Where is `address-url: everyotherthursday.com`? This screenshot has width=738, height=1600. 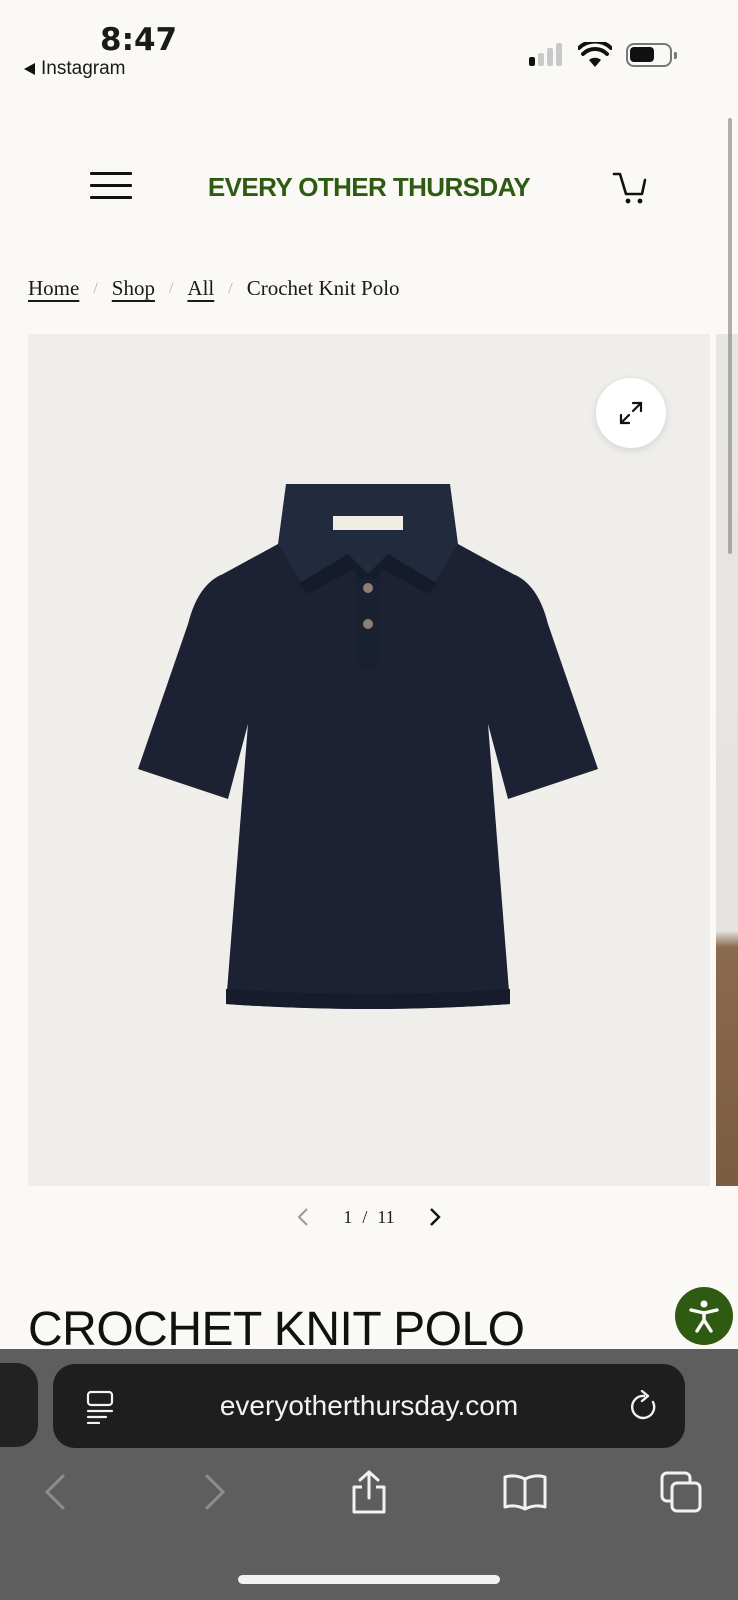
address-url: everyotherthursday.com is located at coordinates (369, 1405).